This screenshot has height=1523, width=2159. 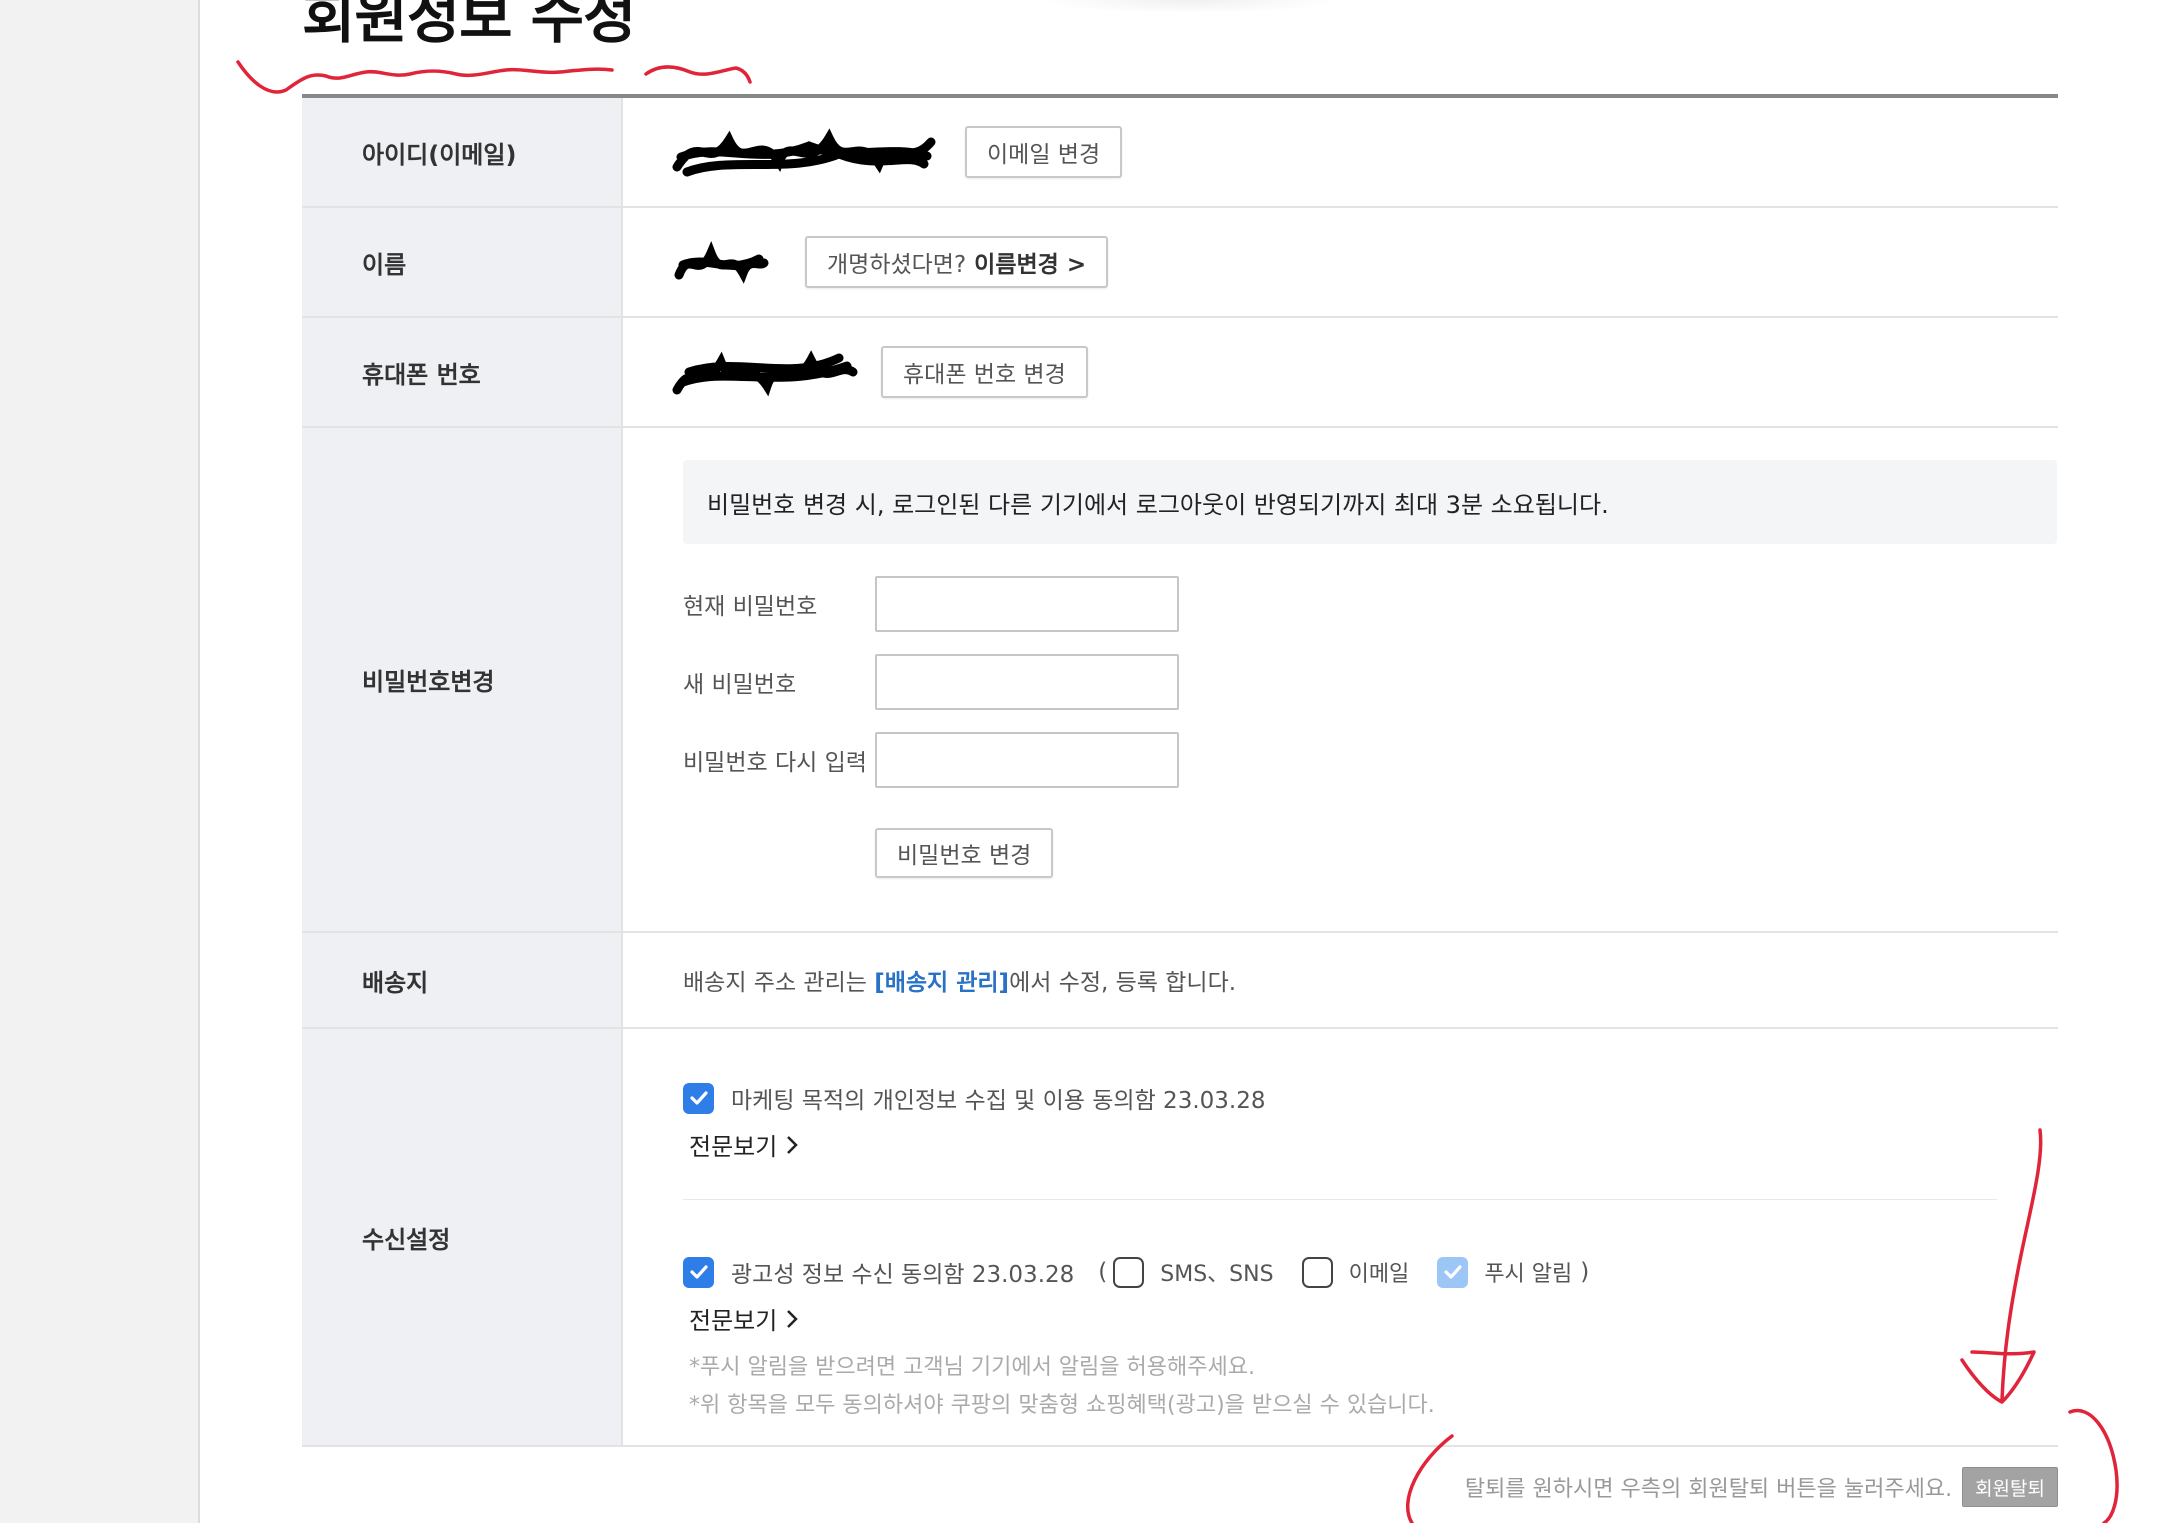 I want to click on push-notice: *푸시 알림을 받으려면 고객님 기기에서 알림을 허용해주세요., so click(x=972, y=1367).